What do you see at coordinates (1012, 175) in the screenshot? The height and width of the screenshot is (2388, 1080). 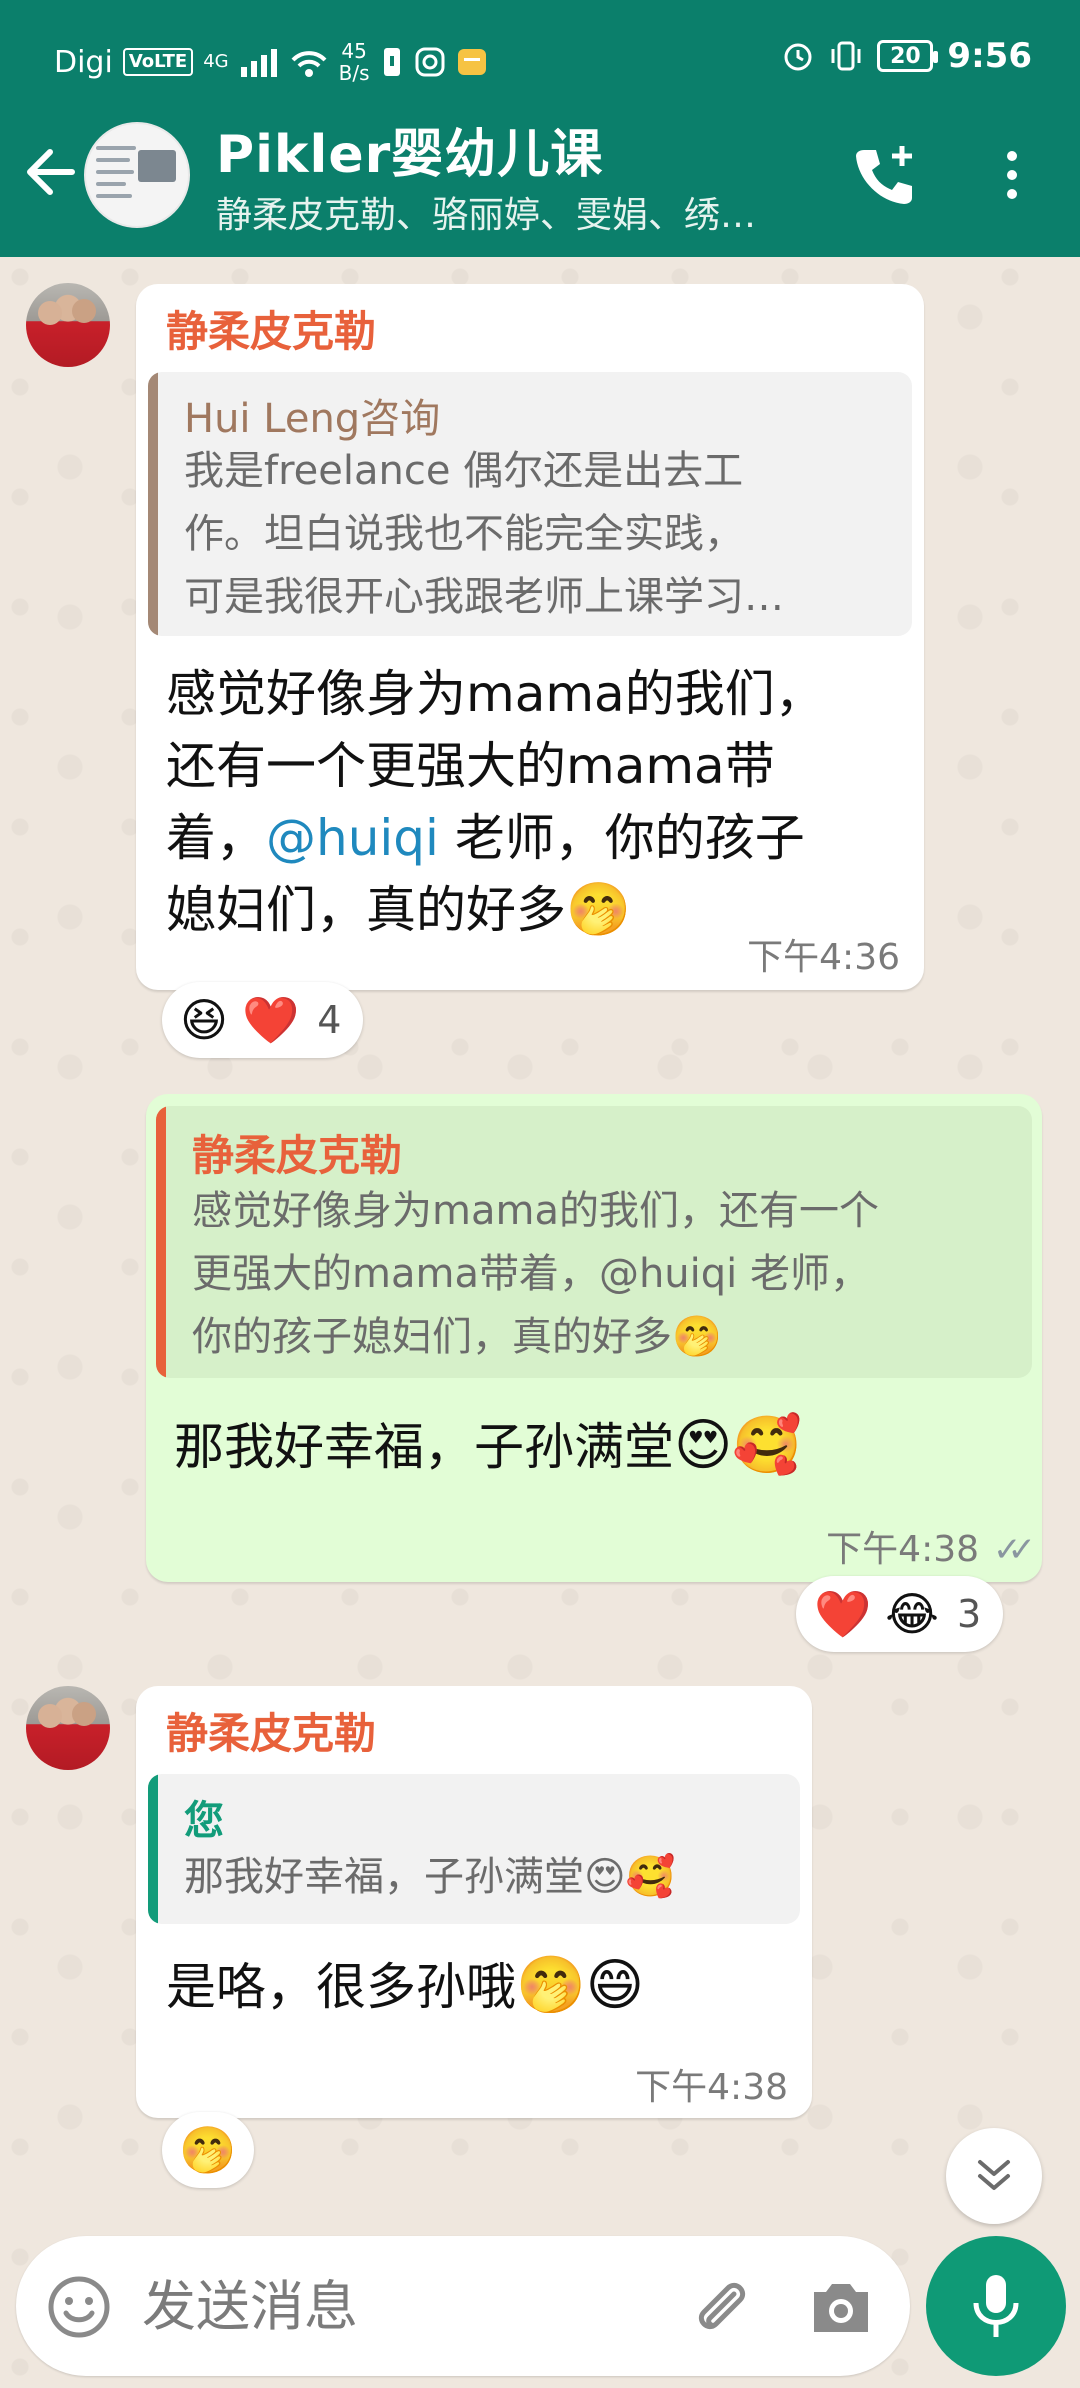 I see `more-options-button` at bounding box center [1012, 175].